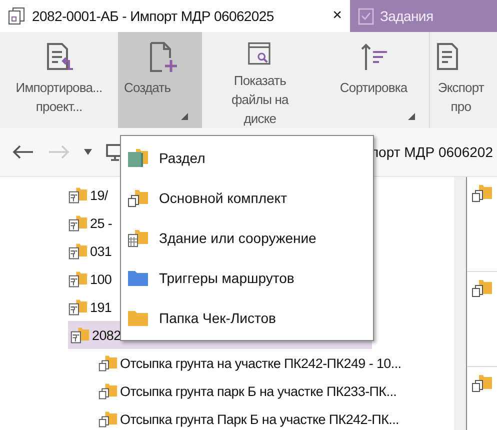 Image resolution: width=497 pixels, height=430 pixels. What do you see at coordinates (153, 16) in the screenshot?
I see `tab-label: 2082-0001-АБ - Импорт МДР 06062025` at bounding box center [153, 16].